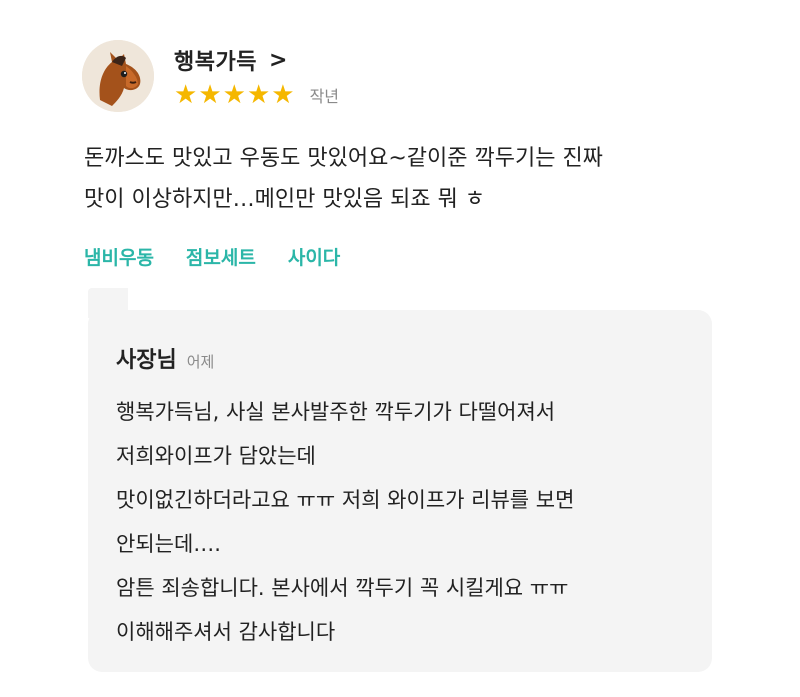 The width and height of the screenshot is (800, 697). Describe the element at coordinates (215, 62) in the screenshot. I see `reviewer-name: 행복가득` at that location.